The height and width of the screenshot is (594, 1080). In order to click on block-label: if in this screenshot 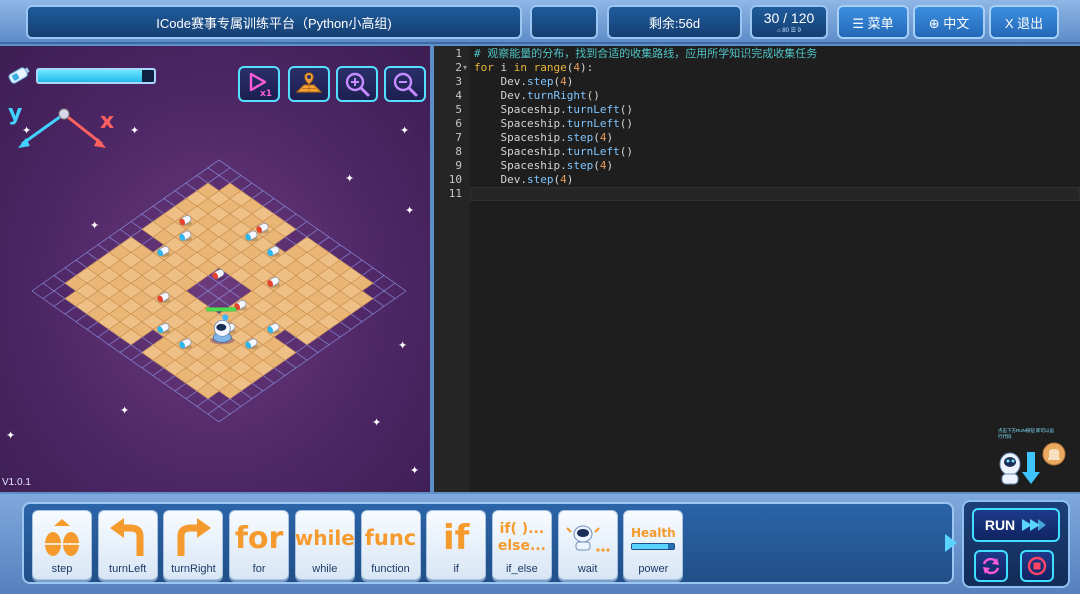, I will do `click(456, 569)`.